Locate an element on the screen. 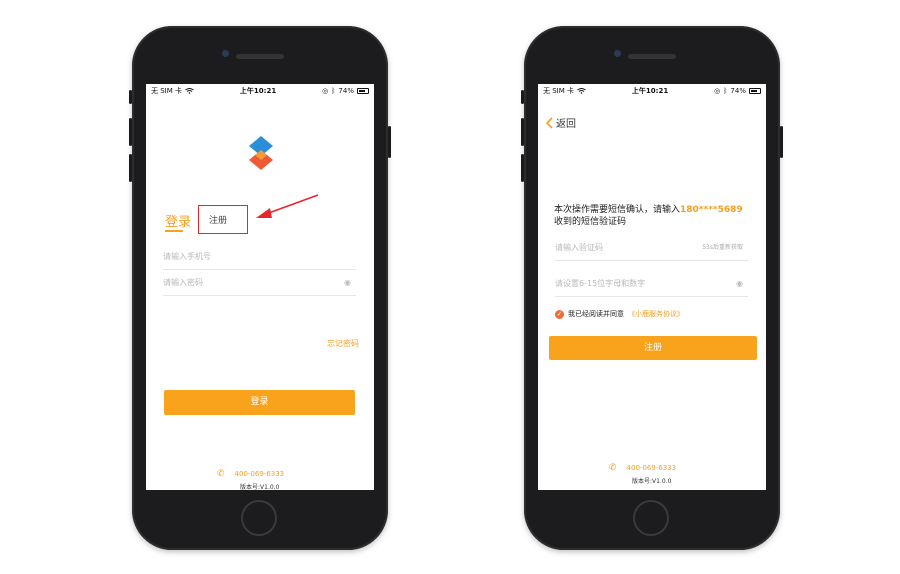  instruction-line1: 本次操作需要短信确认，请输入 is located at coordinates (617, 210).